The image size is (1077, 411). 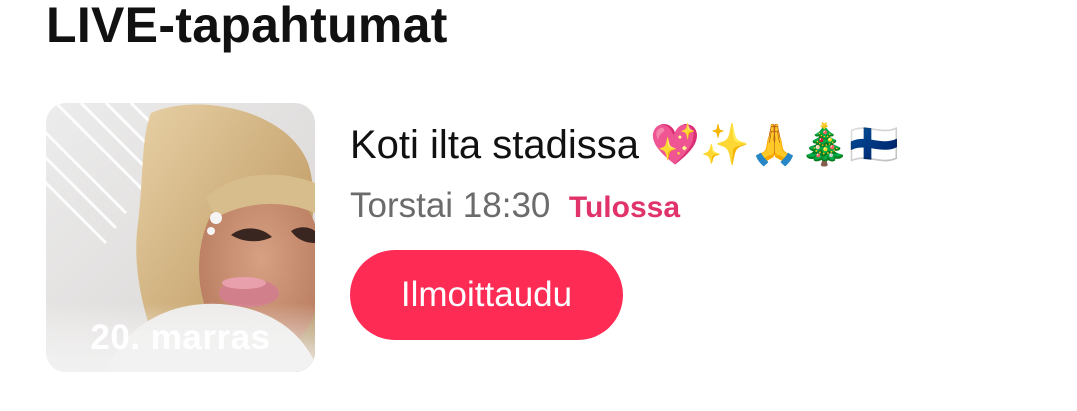 I want to click on event-meta: Torstai 18:30 Tulossa, so click(x=515, y=206).